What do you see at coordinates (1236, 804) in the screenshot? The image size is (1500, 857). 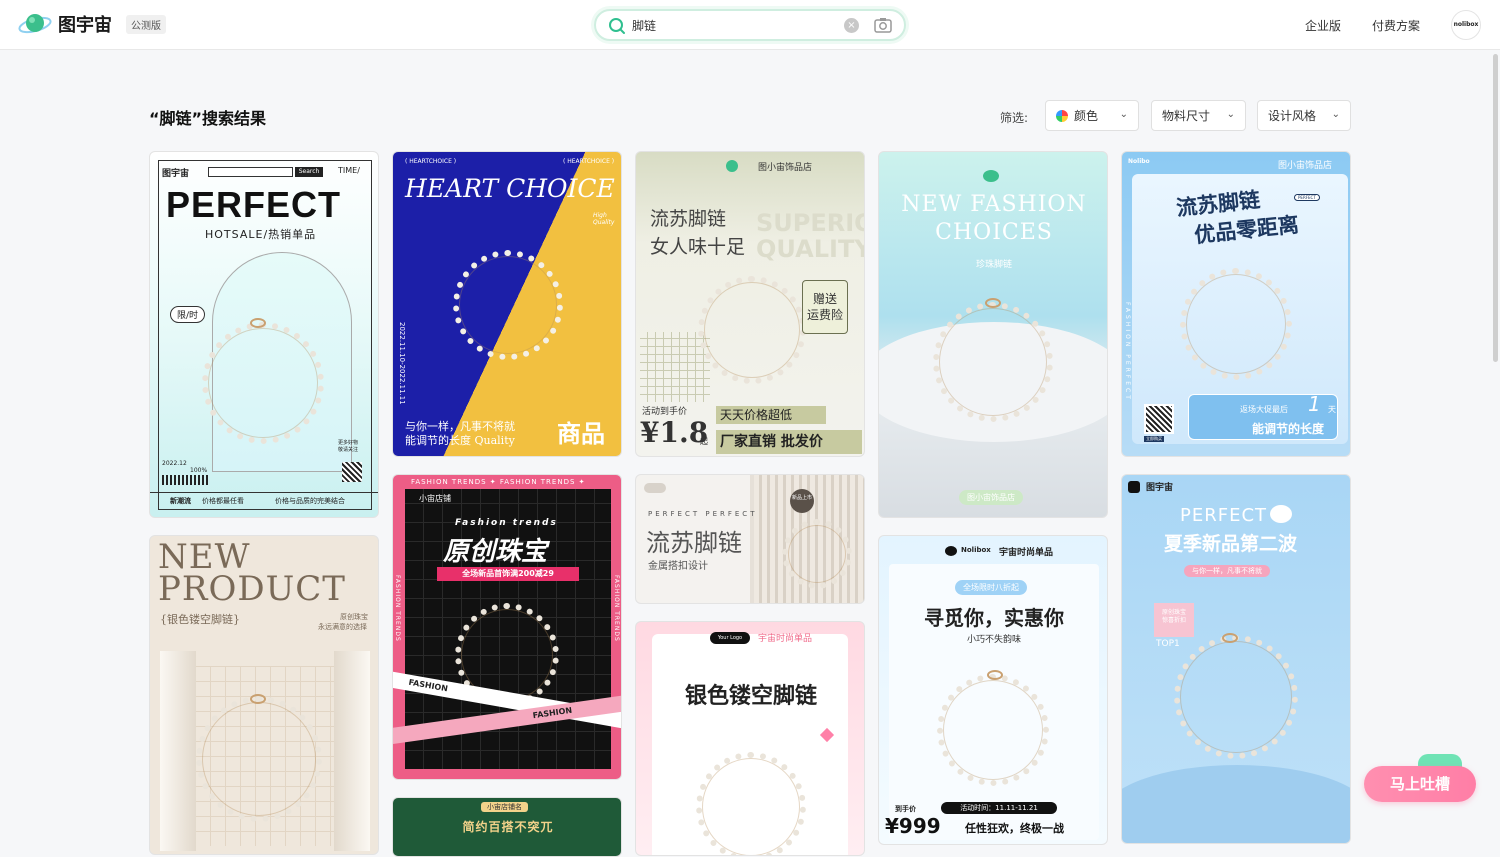 I see `podium` at bounding box center [1236, 804].